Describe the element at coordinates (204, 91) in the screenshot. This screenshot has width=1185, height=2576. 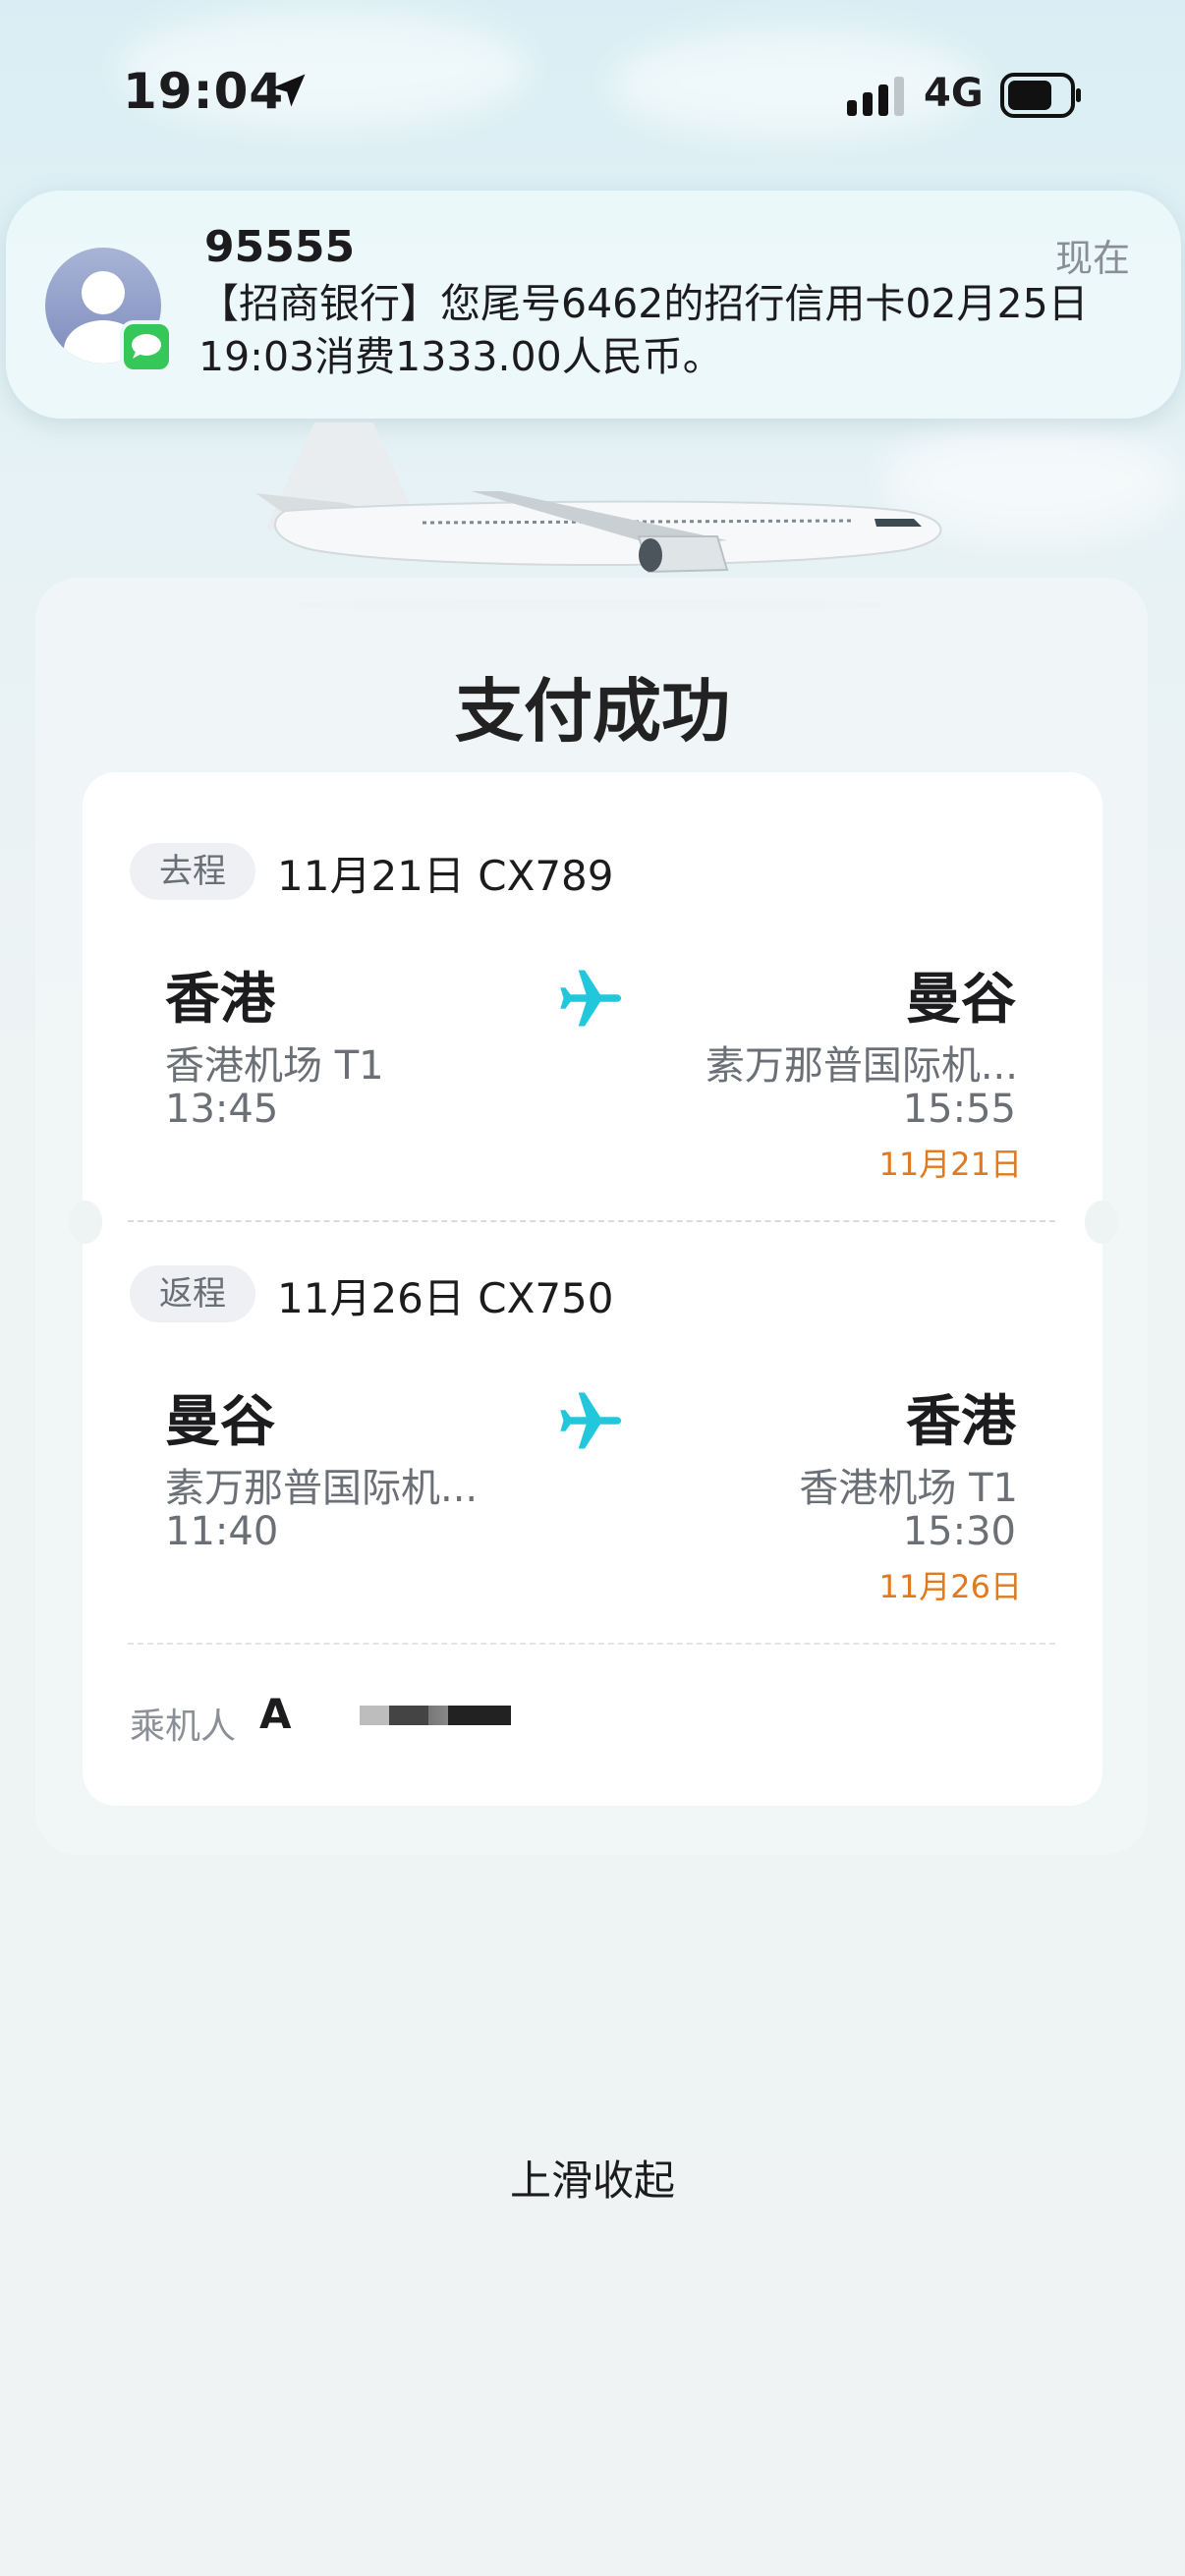
I see `status-time: 19:04` at that location.